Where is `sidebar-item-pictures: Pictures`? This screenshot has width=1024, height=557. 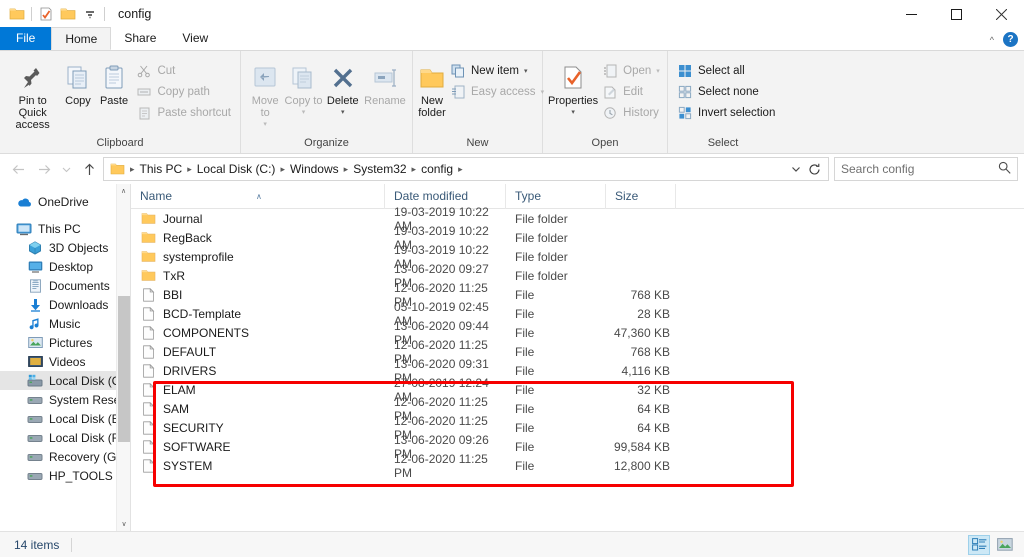
sidebar-item-pictures: Pictures is located at coordinates (65, 342).